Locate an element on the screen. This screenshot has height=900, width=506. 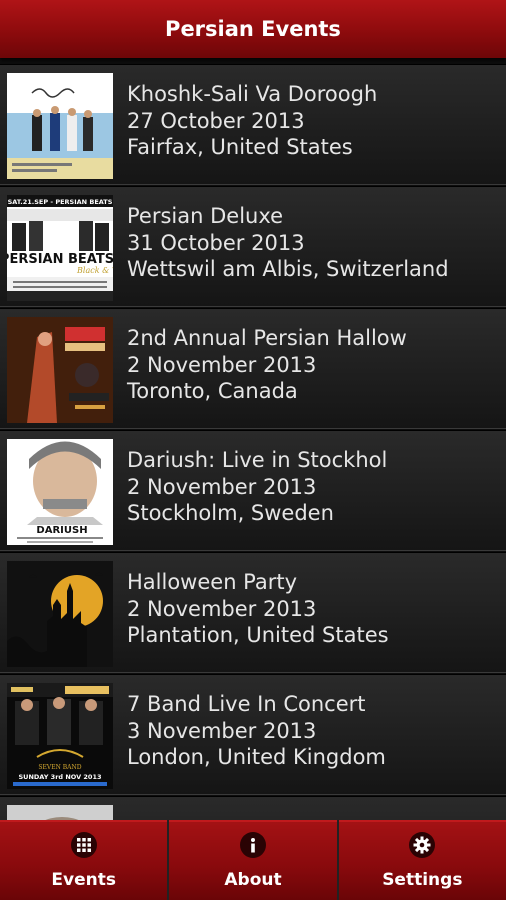
poster-artist-name: DARIUSH is located at coordinates (61, 530).